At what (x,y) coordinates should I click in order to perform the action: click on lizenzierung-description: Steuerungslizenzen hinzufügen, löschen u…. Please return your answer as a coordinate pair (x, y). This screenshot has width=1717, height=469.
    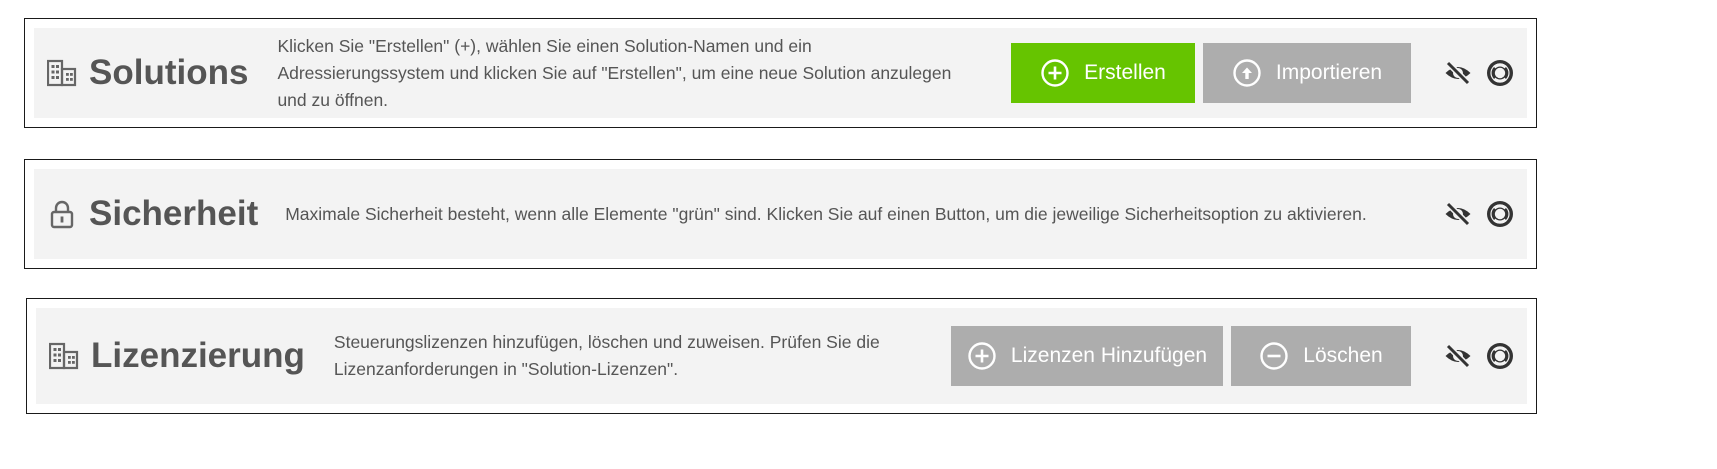
    Looking at the image, I should click on (606, 355).